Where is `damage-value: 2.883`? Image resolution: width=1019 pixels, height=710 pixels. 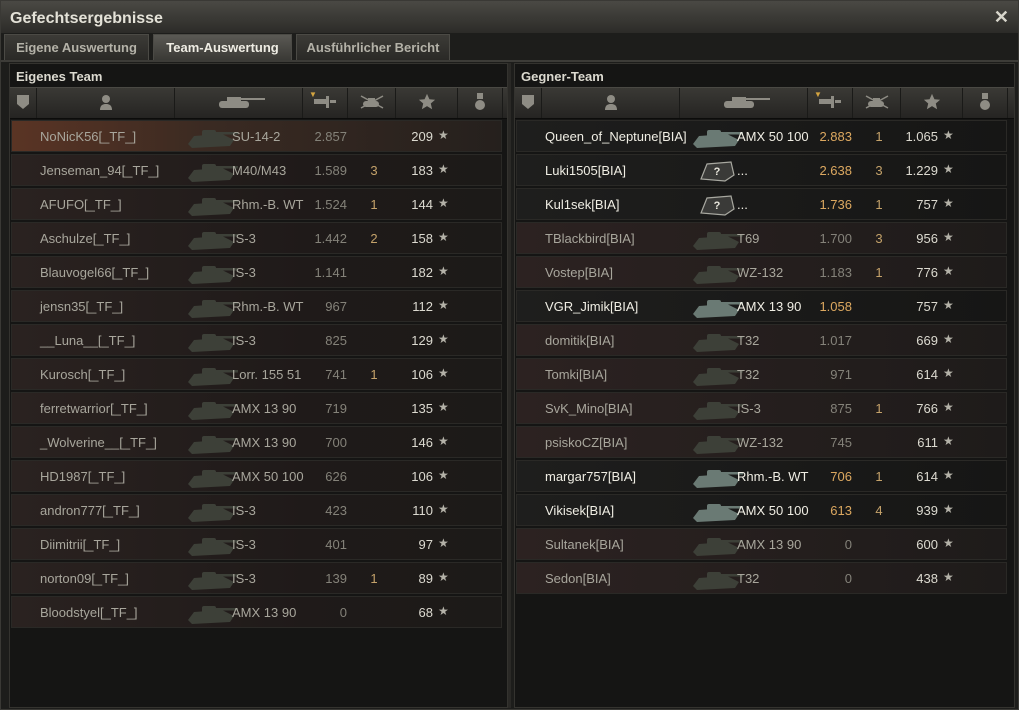 damage-value: 2.883 is located at coordinates (835, 136).